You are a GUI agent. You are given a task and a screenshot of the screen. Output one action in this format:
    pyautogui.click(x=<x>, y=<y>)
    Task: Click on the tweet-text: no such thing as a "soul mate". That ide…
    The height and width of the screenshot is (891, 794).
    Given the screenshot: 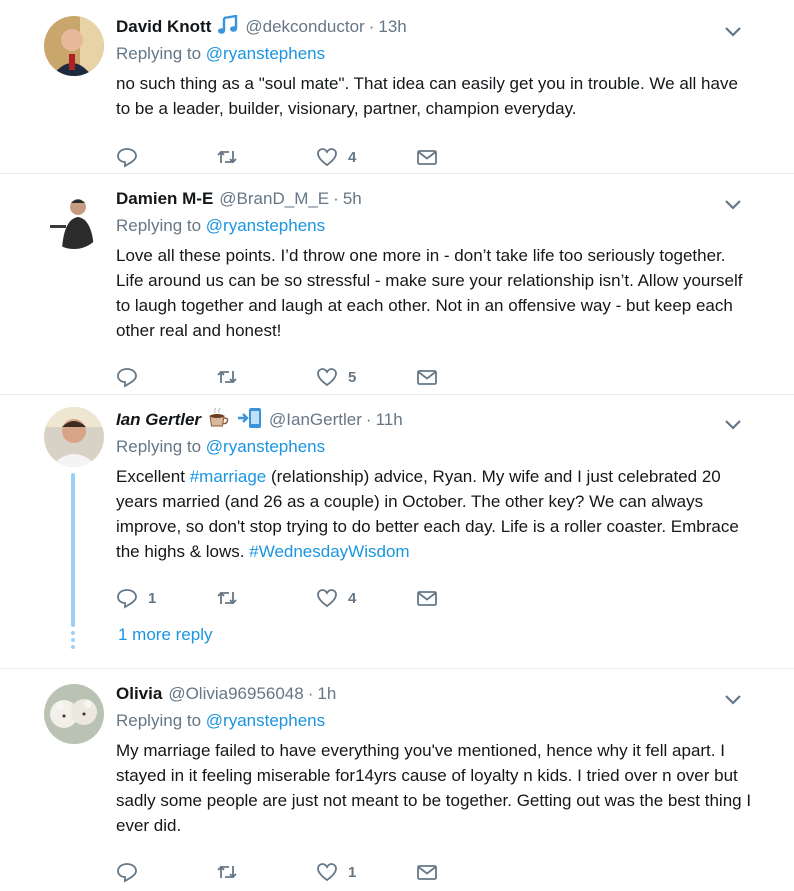 What is the action you would take?
    pyautogui.click(x=427, y=96)
    